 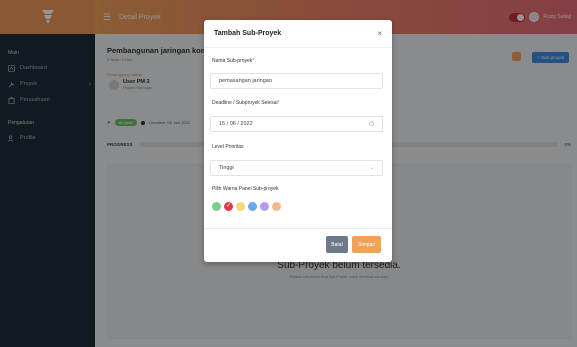 I want to click on chevron-down-icon: ⌄, so click(x=371, y=168).